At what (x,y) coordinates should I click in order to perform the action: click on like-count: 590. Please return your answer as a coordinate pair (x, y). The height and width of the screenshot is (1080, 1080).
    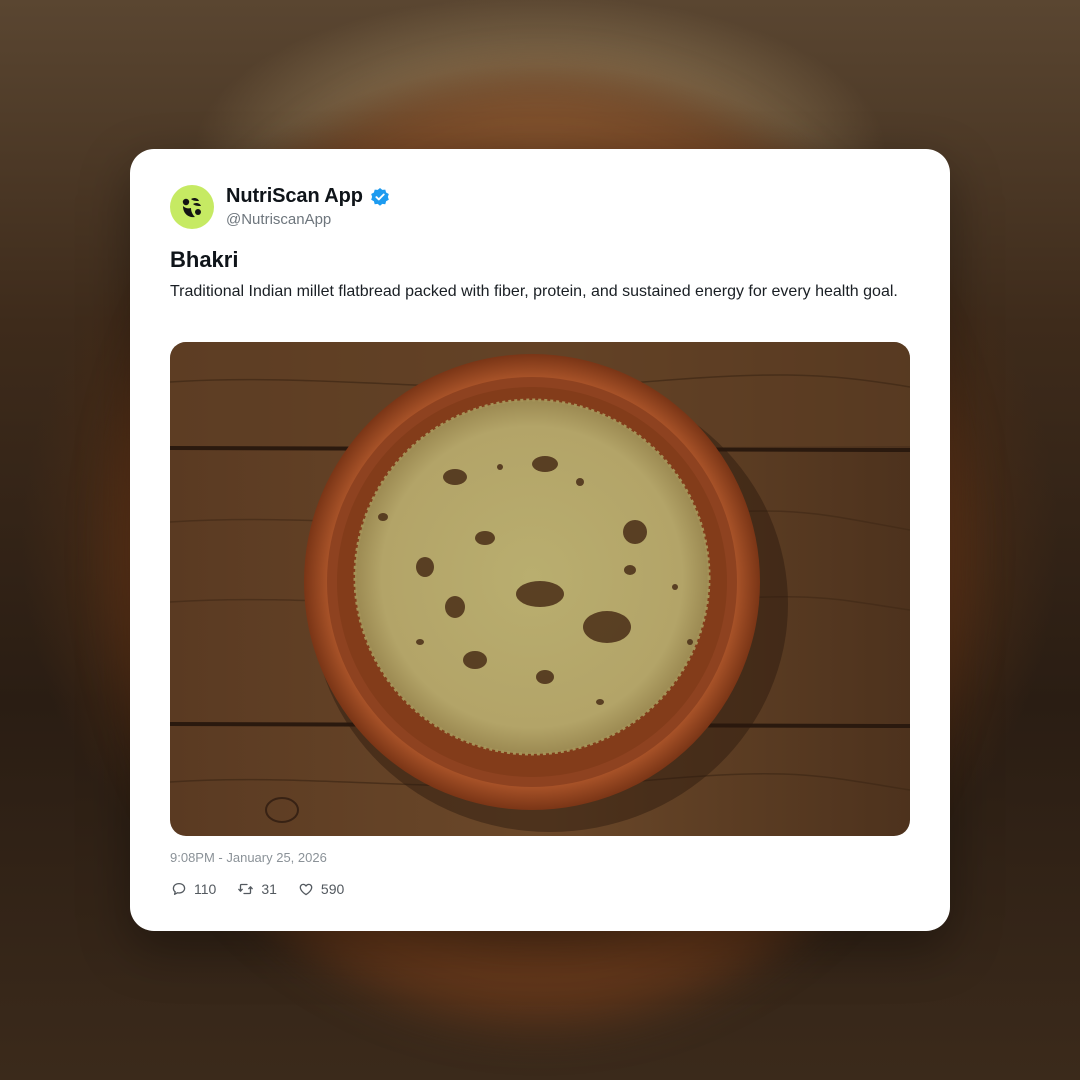
    Looking at the image, I should click on (332, 889).